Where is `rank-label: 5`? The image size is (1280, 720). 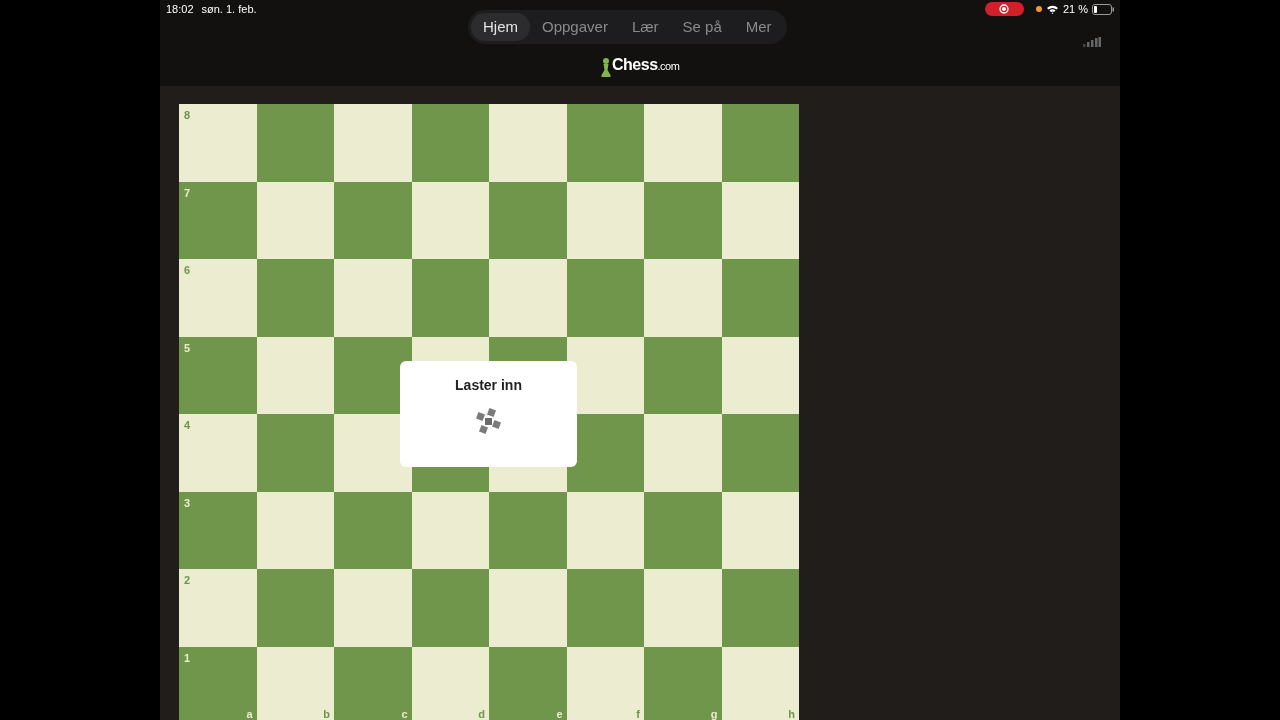
rank-label: 5 is located at coordinates (187, 348).